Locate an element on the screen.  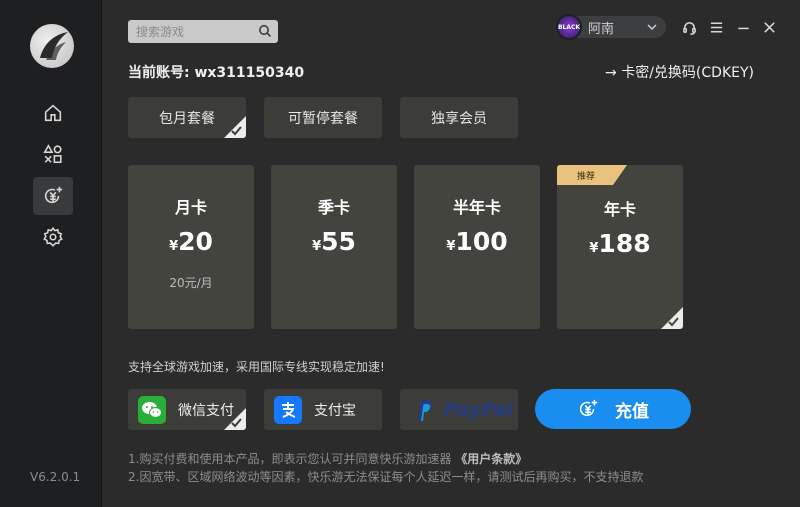
plan-name: 月卡 is located at coordinates (190, 207).